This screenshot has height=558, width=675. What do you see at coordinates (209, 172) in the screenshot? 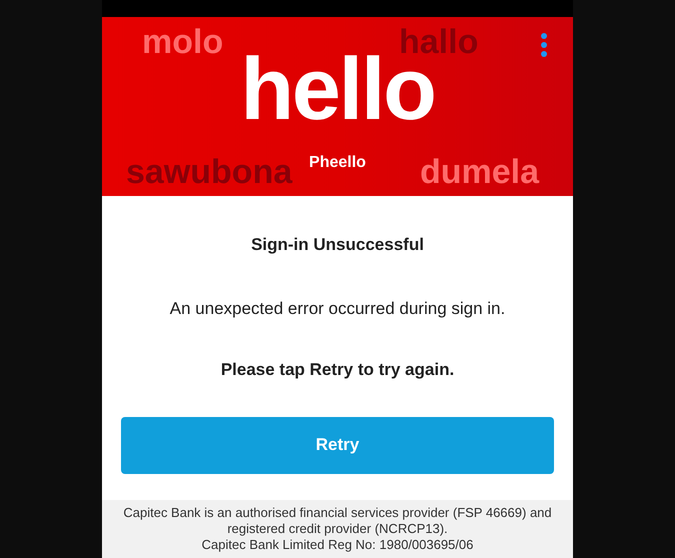
I see `background-word: sawubona` at bounding box center [209, 172].